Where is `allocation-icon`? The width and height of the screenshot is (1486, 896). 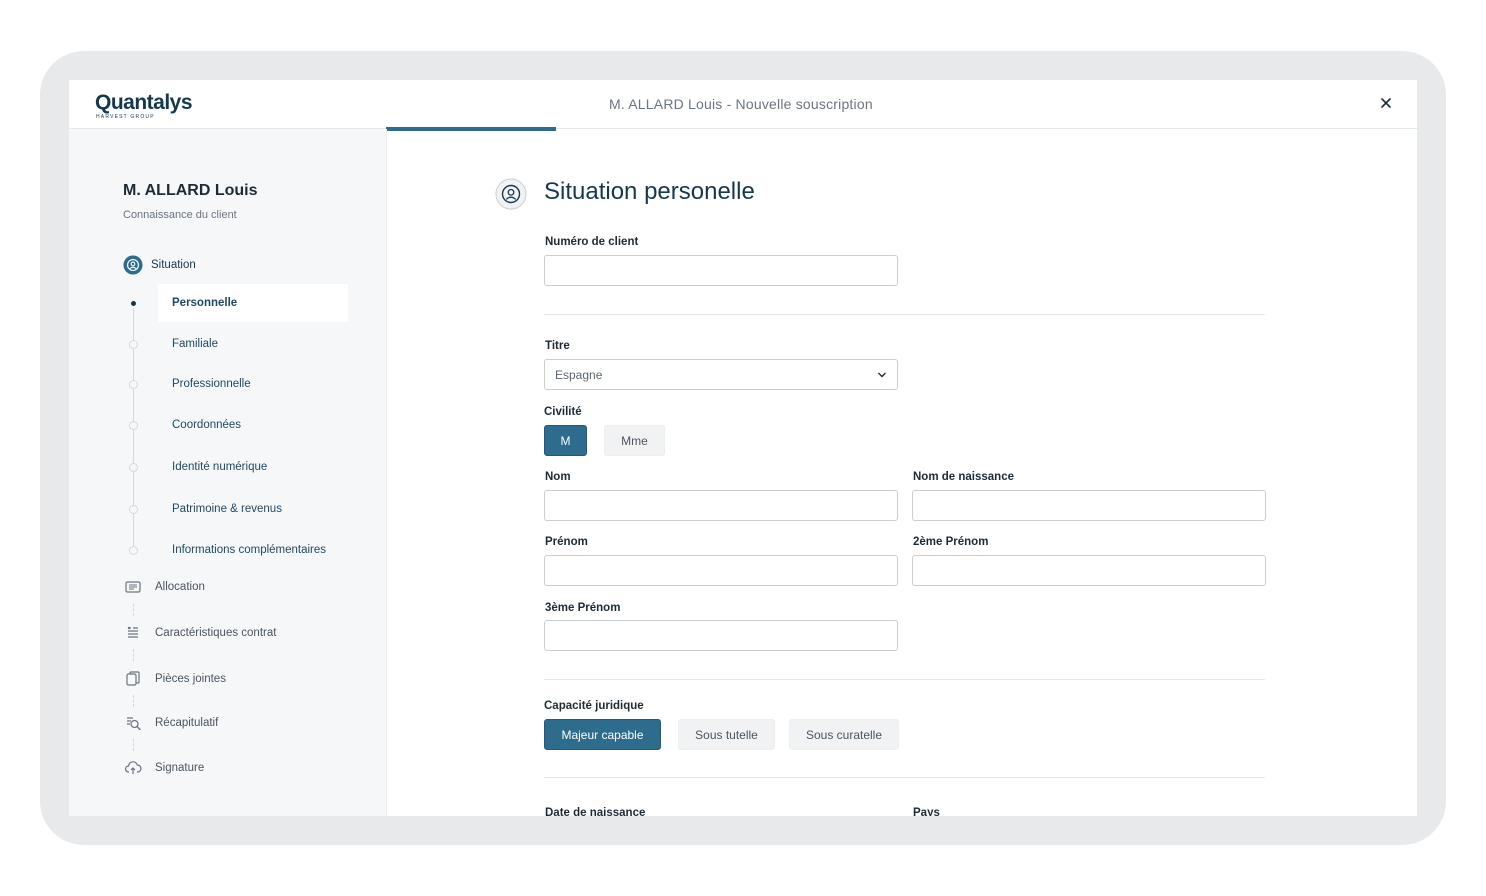 allocation-icon is located at coordinates (133, 587).